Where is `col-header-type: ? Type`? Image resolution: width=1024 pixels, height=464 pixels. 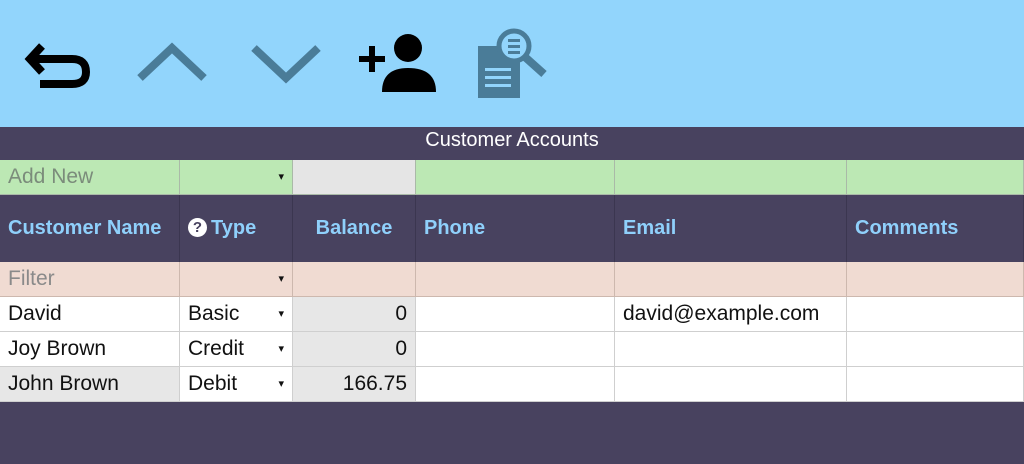
col-header-type: ? Type is located at coordinates (236, 228).